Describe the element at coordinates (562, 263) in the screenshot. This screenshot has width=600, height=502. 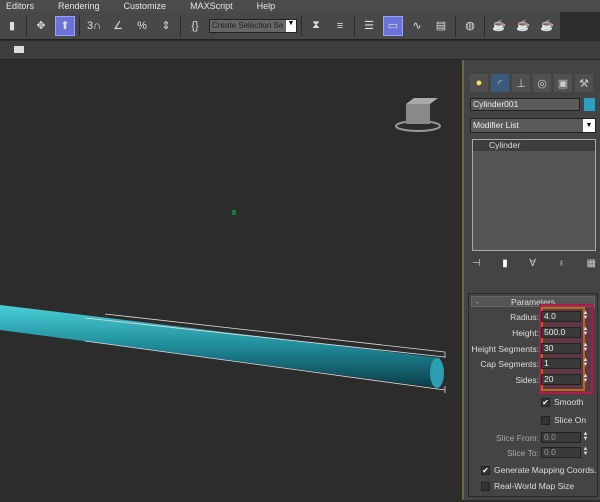
I see `remove-modifier-icon: ♁` at that location.